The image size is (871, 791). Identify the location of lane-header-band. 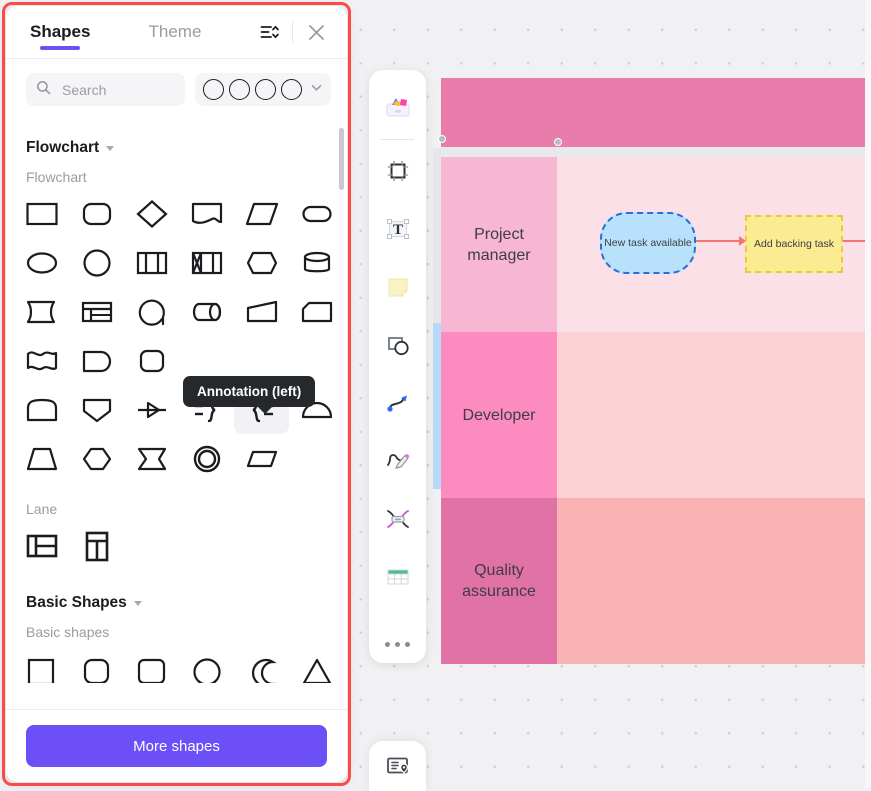
(656, 112).